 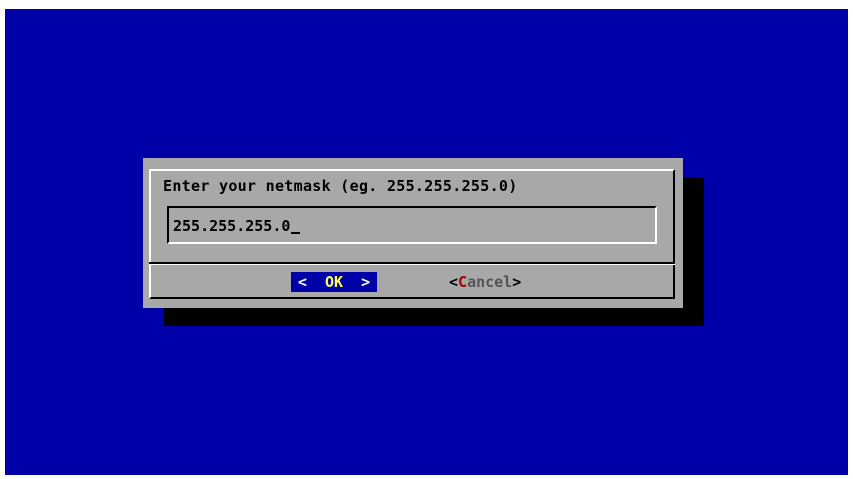 What do you see at coordinates (412, 263) in the screenshot?
I see `button-separator` at bounding box center [412, 263].